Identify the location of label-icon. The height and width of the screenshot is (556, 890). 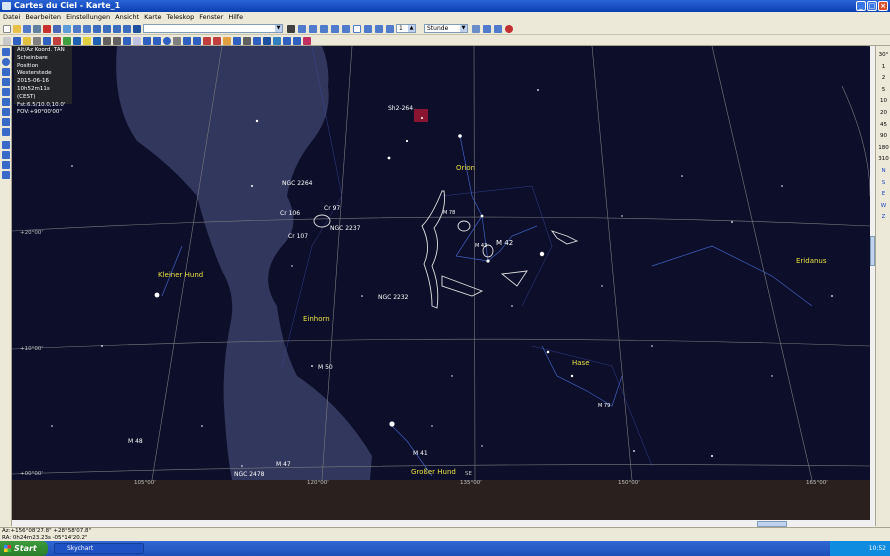
(57, 41).